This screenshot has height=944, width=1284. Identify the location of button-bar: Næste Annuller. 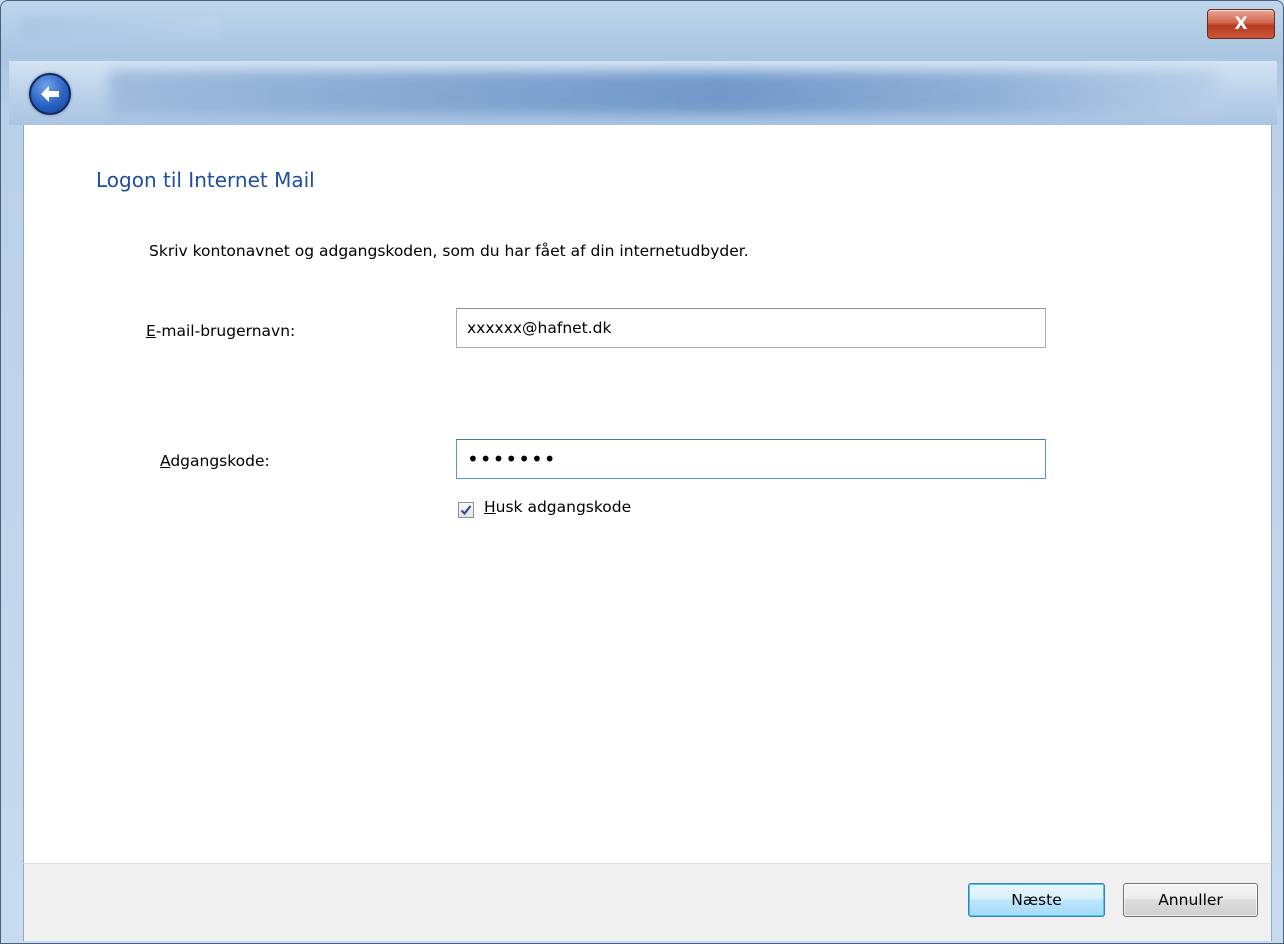
(647, 902).